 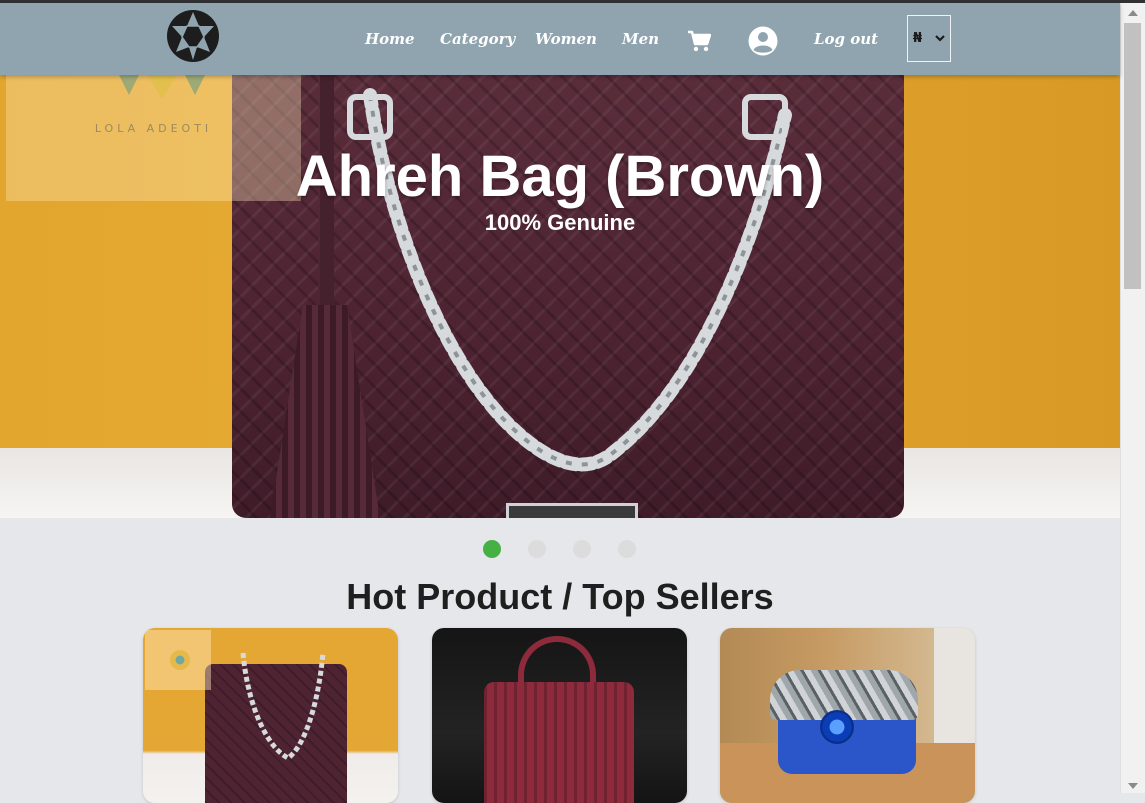 What do you see at coordinates (1132, 398) in the screenshot?
I see `page-scrollbar` at bounding box center [1132, 398].